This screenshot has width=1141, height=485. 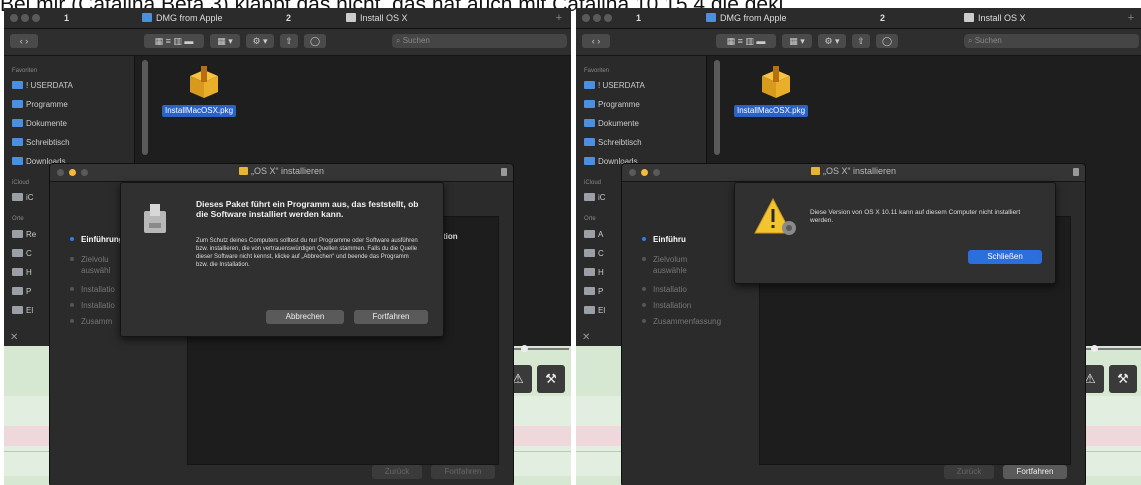 What do you see at coordinates (666, 305) in the screenshot?
I see `step-installation: Installation` at bounding box center [666, 305].